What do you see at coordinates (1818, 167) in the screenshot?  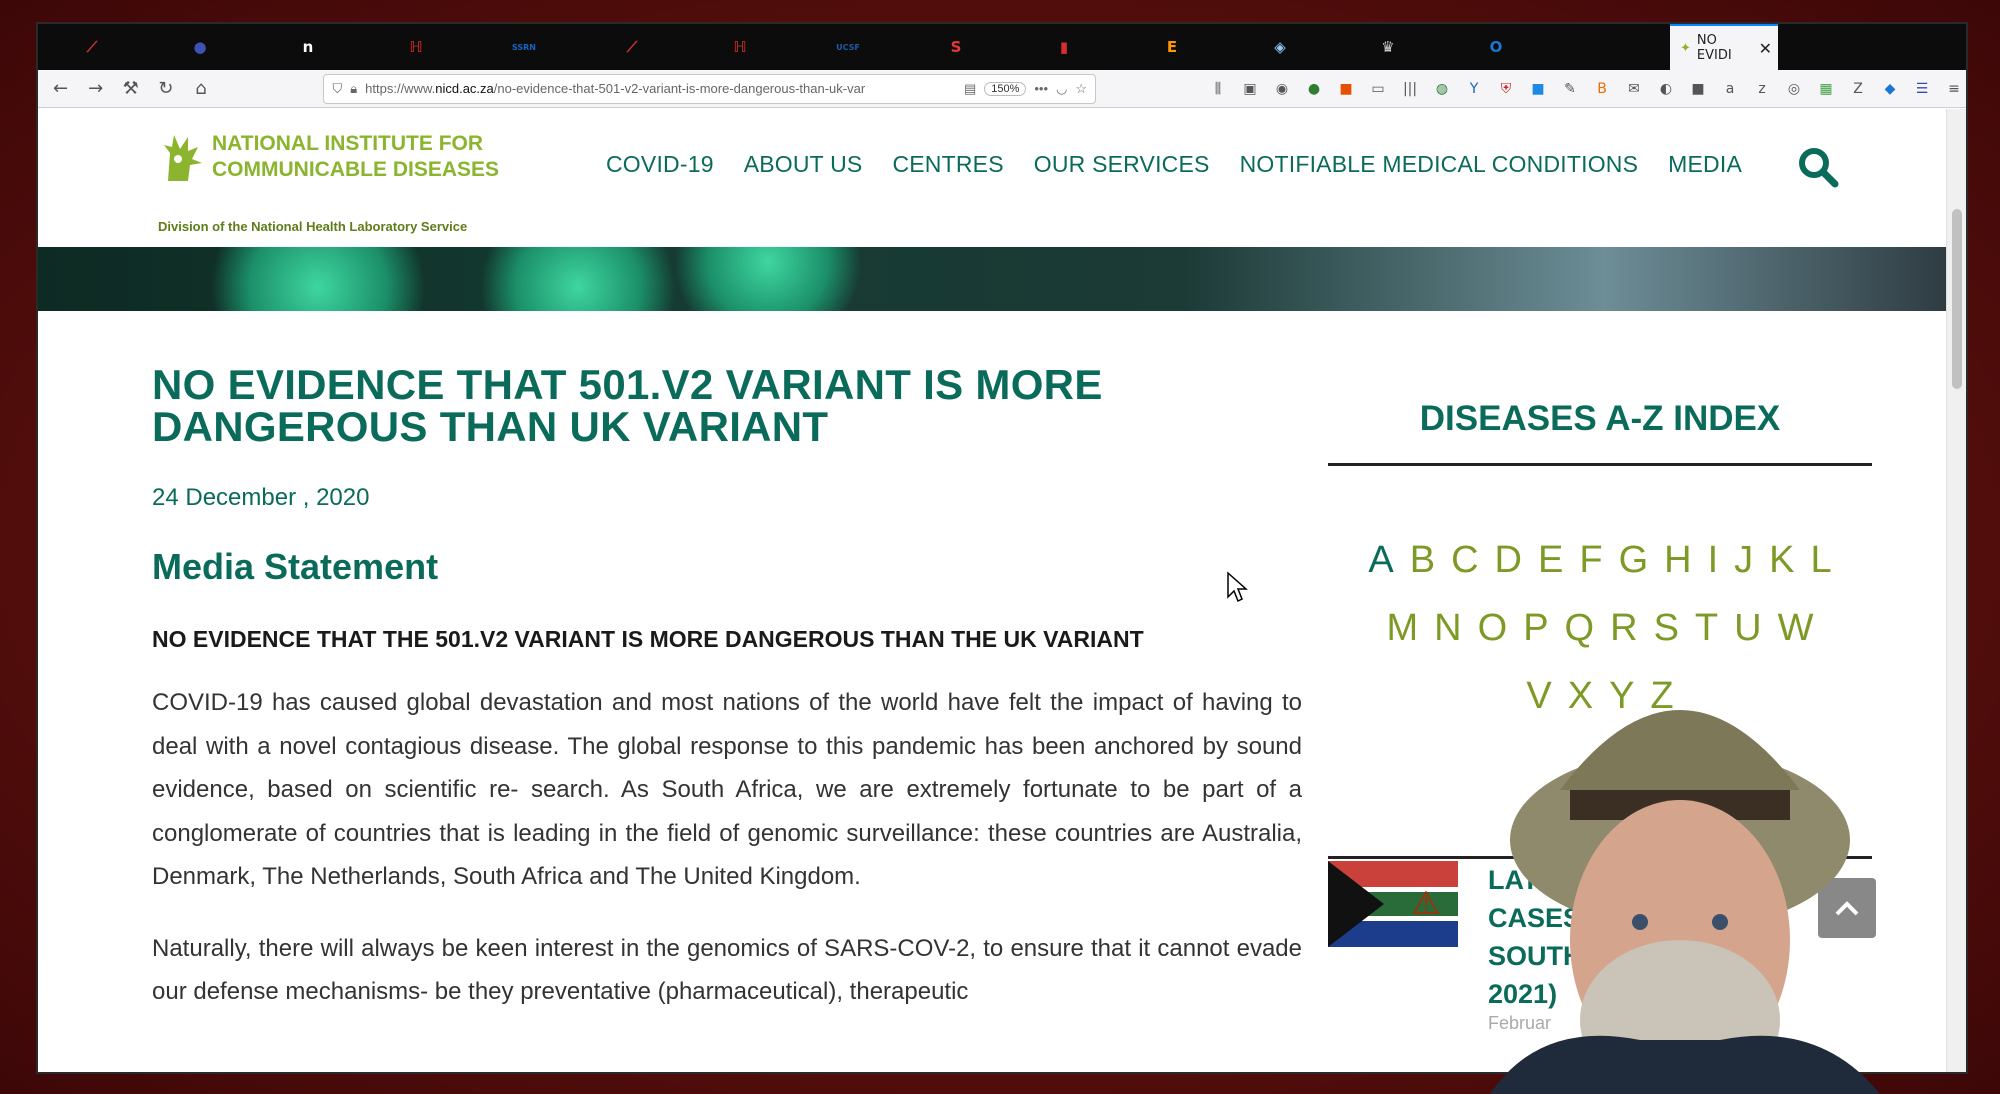 I see `search-icon` at bounding box center [1818, 167].